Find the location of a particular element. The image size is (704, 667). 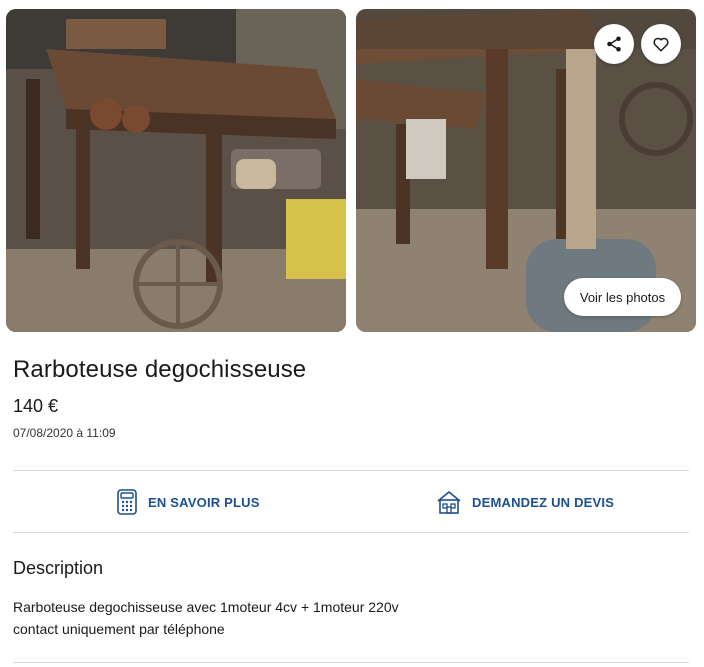

learn-more-button: EN SAVOIR PLUS is located at coordinates (188, 502).